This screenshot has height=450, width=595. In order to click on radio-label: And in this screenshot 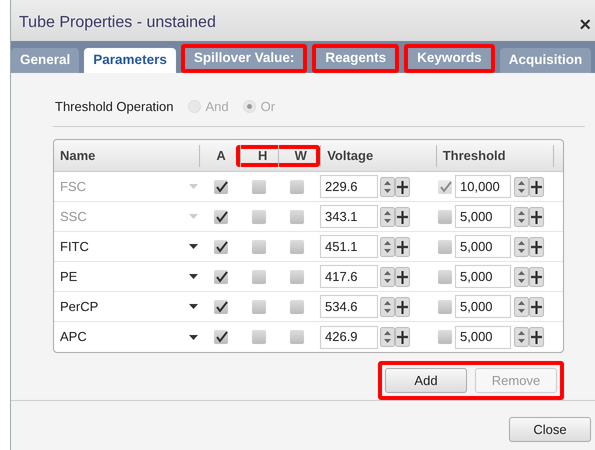, I will do `click(217, 107)`.